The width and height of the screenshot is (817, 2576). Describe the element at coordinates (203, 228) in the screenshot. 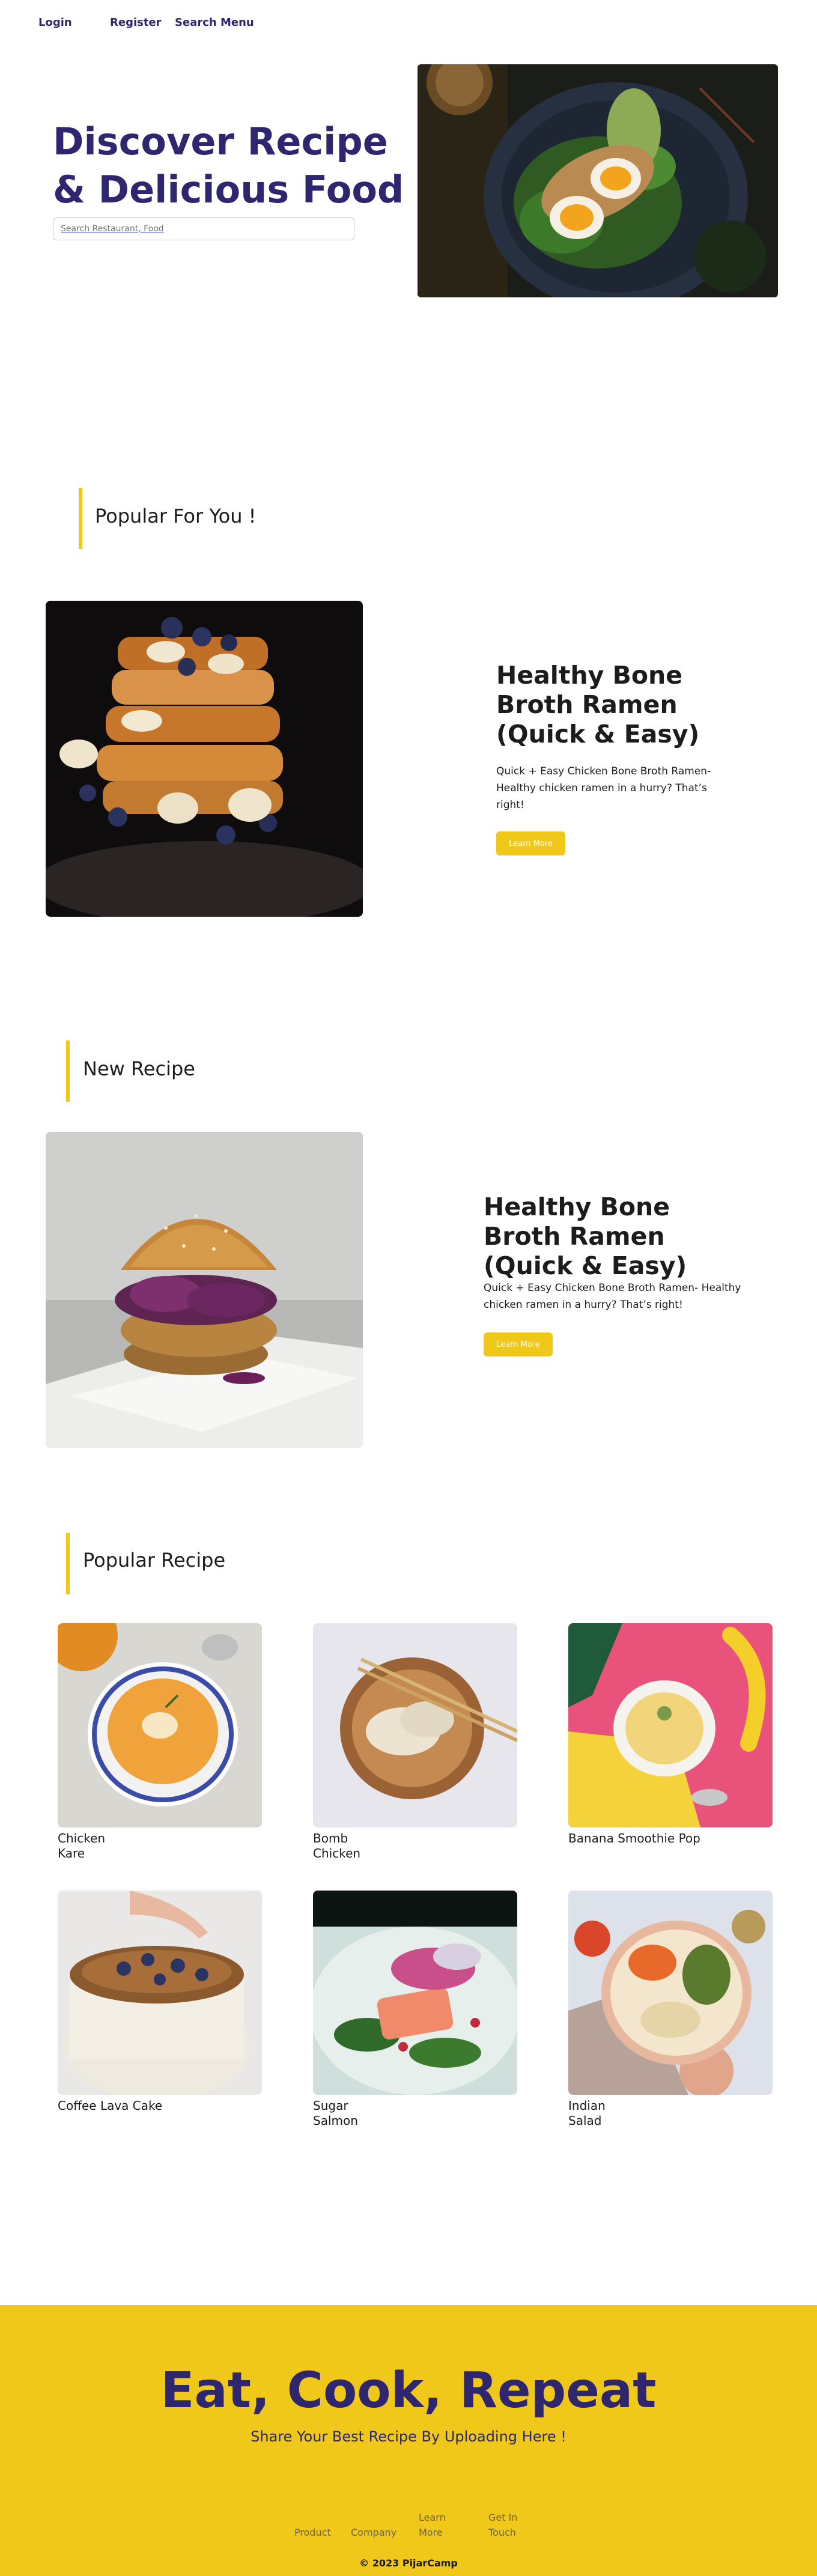

I see `search-input` at that location.